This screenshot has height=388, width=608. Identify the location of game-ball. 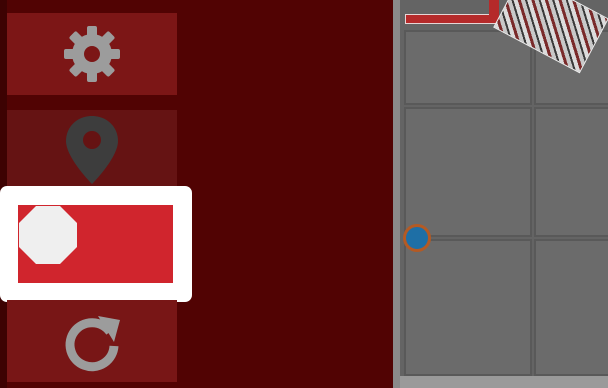
(417, 238).